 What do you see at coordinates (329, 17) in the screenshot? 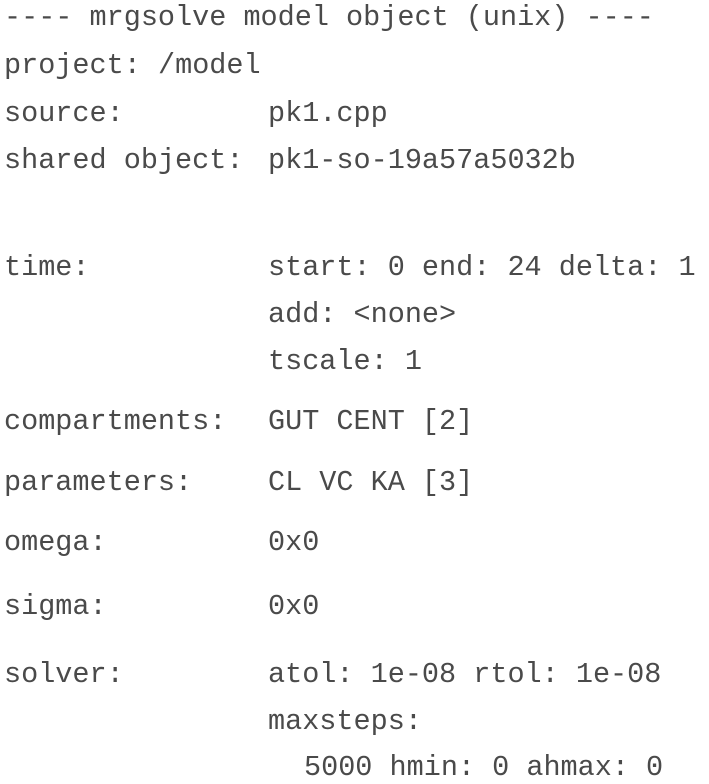
I see `output-header: ---- mrgsolve model object (unix) ----` at bounding box center [329, 17].